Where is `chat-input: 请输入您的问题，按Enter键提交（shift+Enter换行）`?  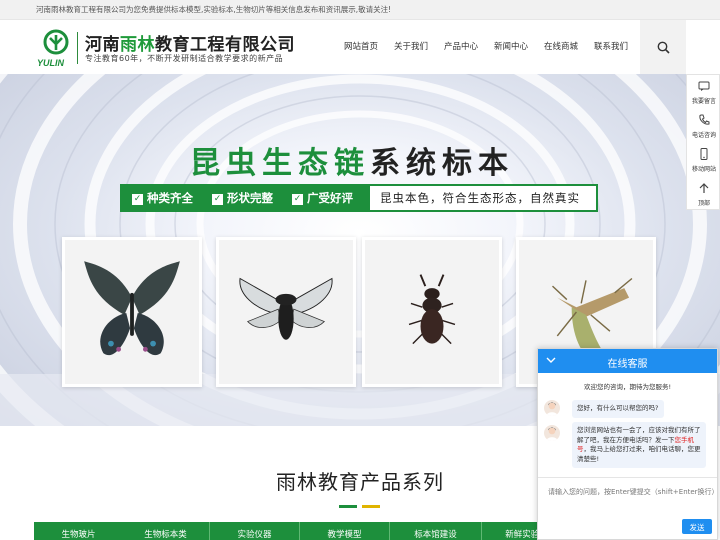
chat-input: 请输入您的问题，按Enter键提交（shift+Enter换行） is located at coordinates (633, 492).